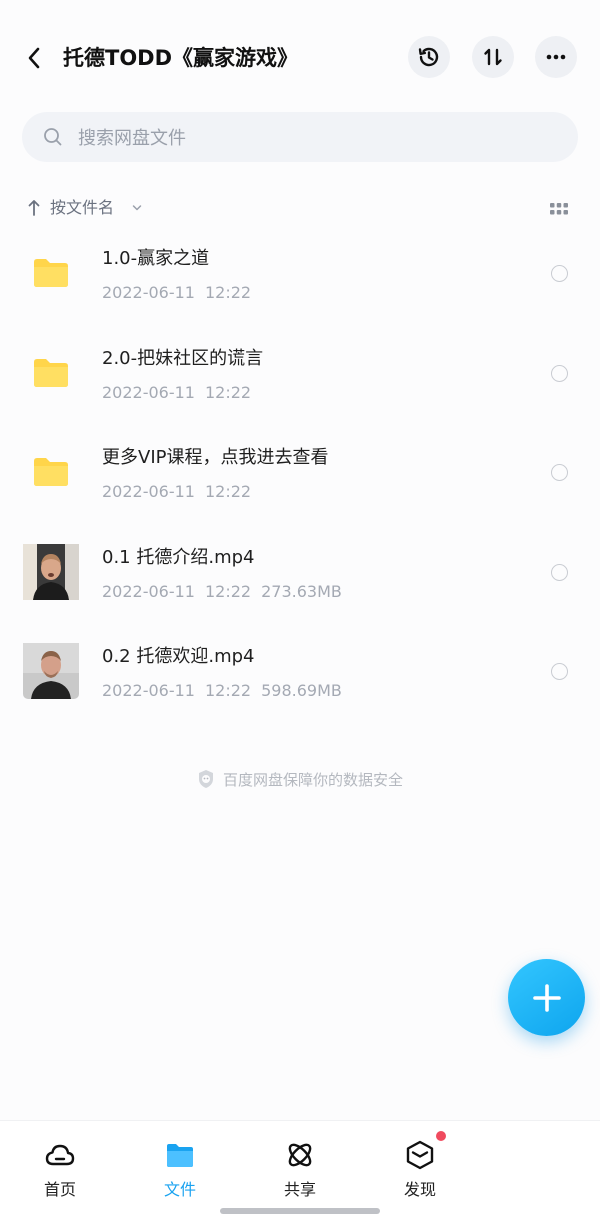 This screenshot has width=600, height=1222. Describe the element at coordinates (299, 1189) in the screenshot. I see `tab-label: 共享` at that location.